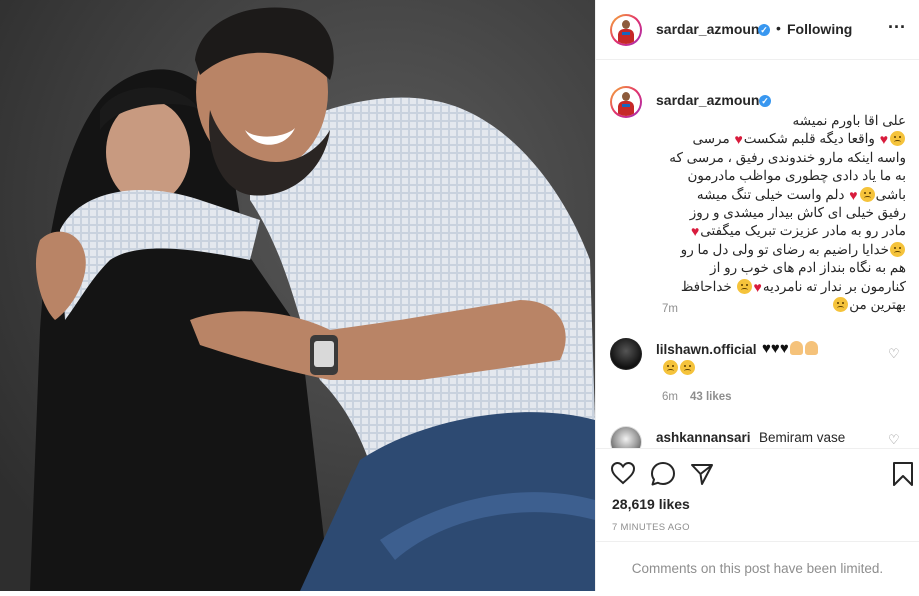 The image size is (919, 596). Describe the element at coordinates (758, 139) in the screenshot. I see `caption-line: ♥ واقعا دیگه قلبم شکست♥ مرسی` at that location.